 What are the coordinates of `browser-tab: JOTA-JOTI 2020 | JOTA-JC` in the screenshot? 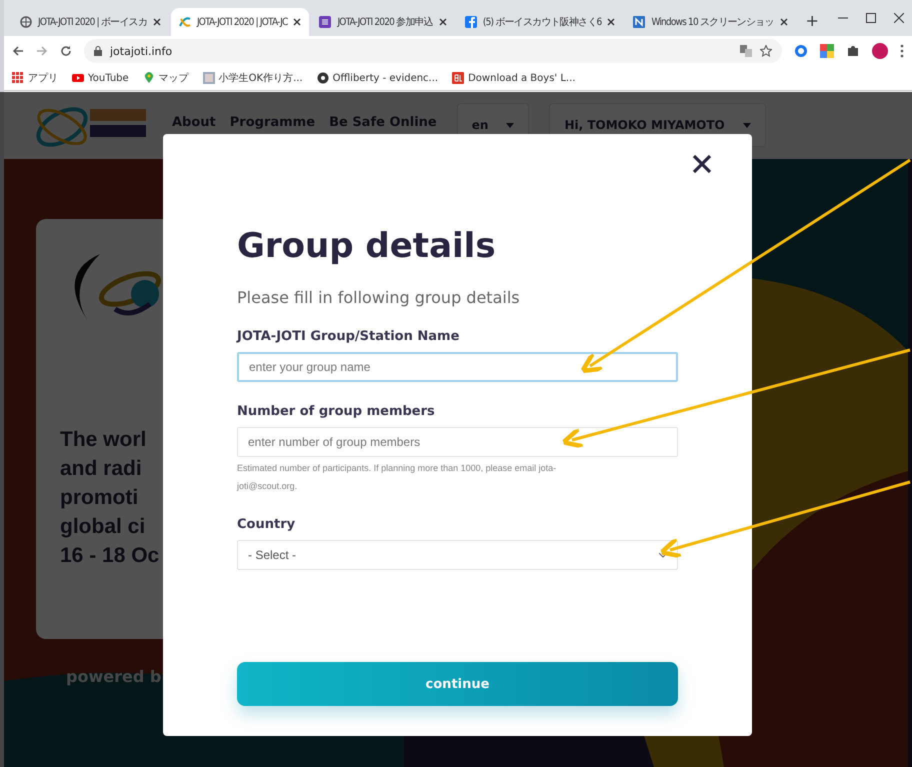 It's located at (240, 22).